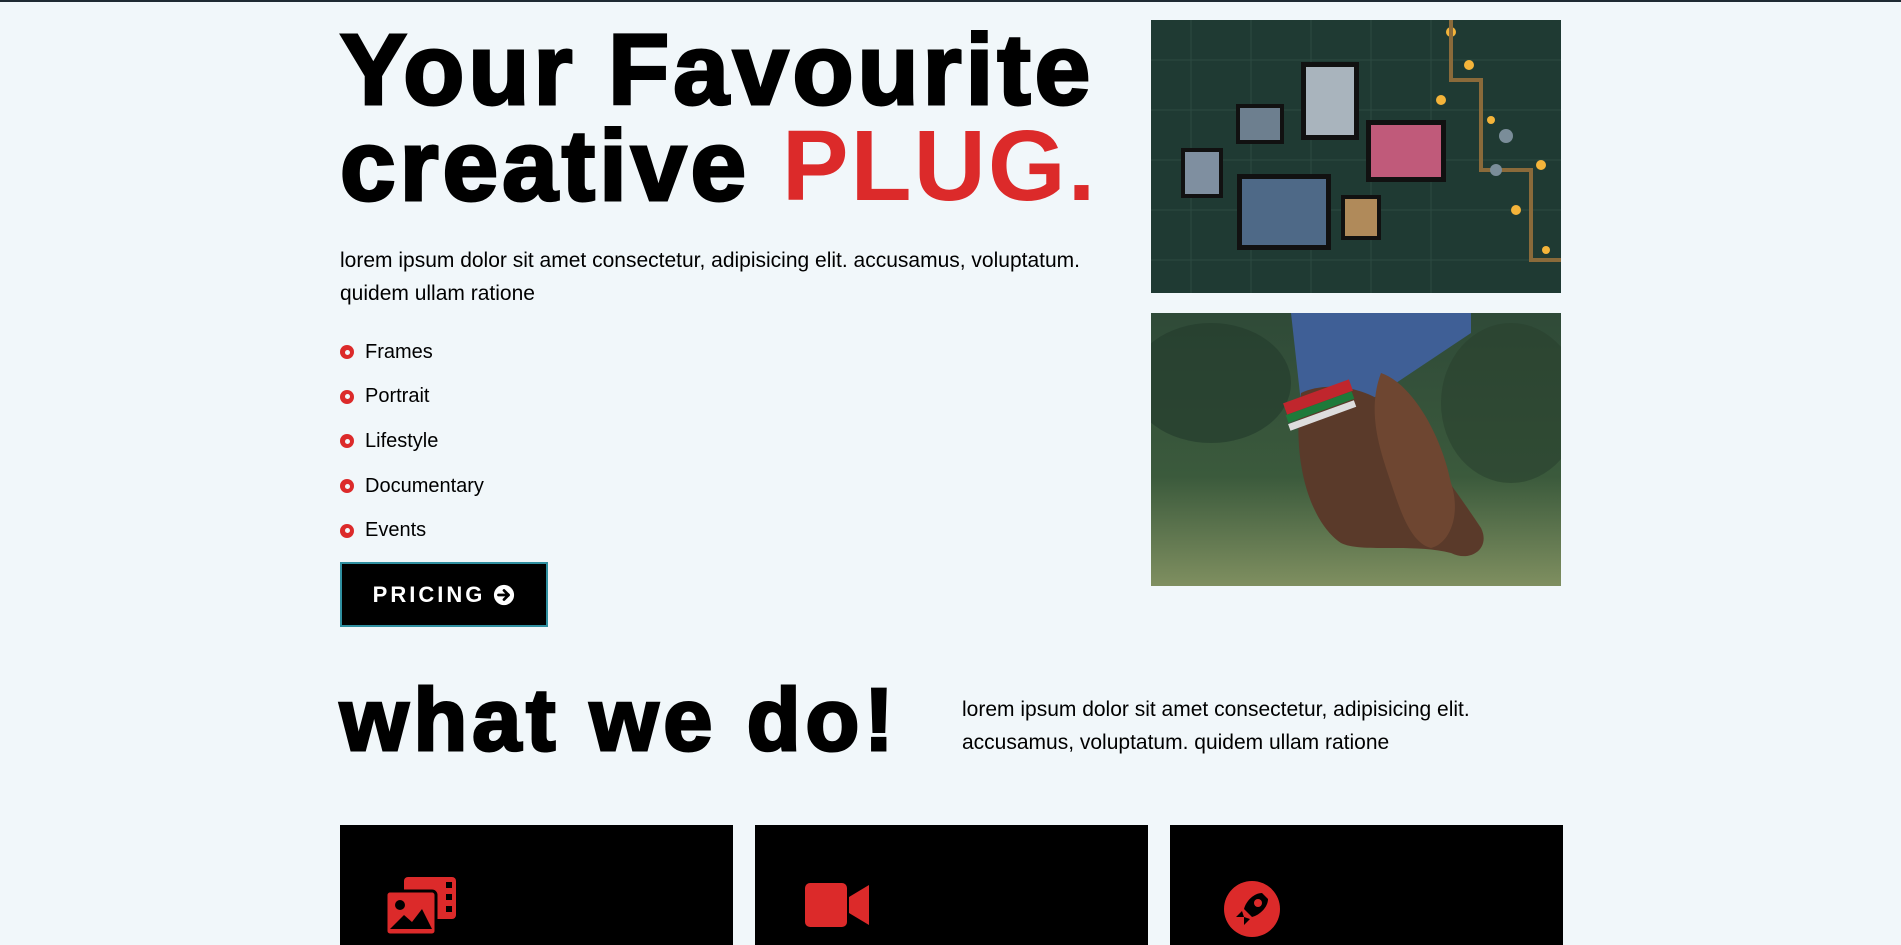  Describe the element at coordinates (837, 905) in the screenshot. I see `video-camera-icon` at that location.